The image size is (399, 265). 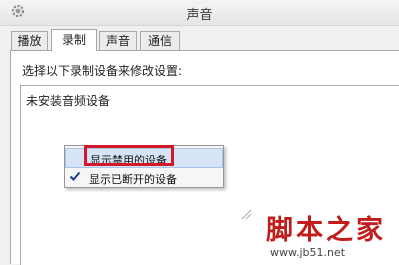 What do you see at coordinates (102, 71) in the screenshot?
I see `instruction-text: 选择以下录制设备来修改设置:` at bounding box center [102, 71].